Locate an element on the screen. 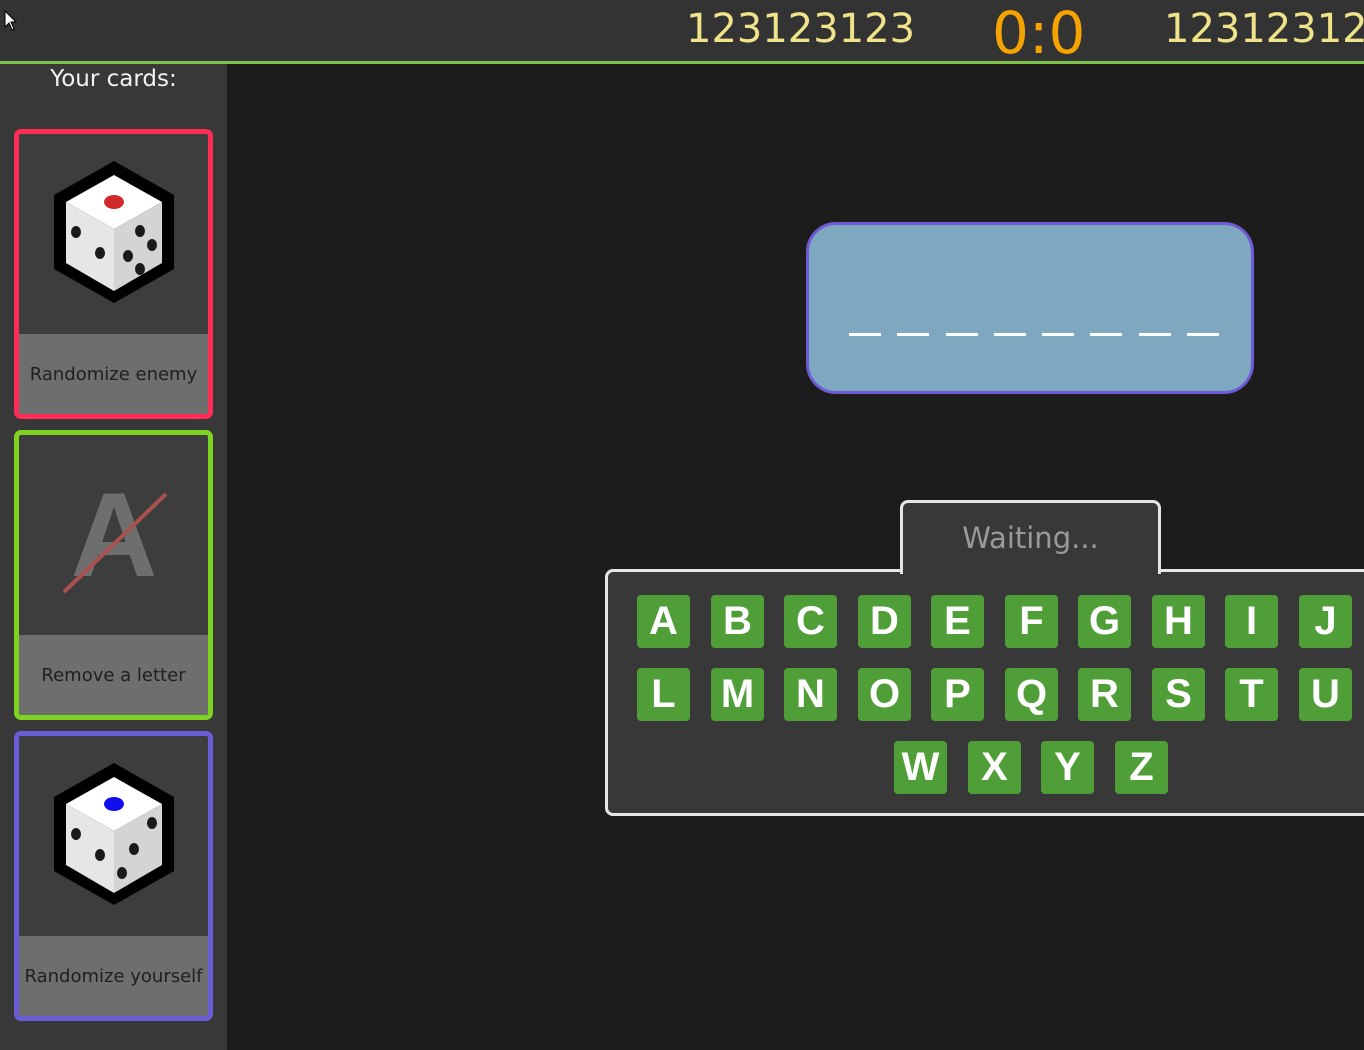  key-f: F is located at coordinates (1031, 621).